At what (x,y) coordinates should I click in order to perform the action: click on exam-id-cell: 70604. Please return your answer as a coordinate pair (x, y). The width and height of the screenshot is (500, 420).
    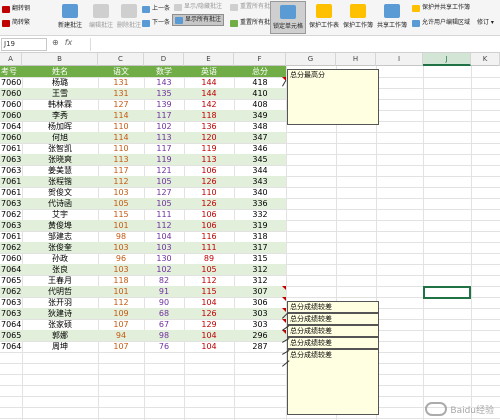
    Looking at the image, I should click on (11, 258).